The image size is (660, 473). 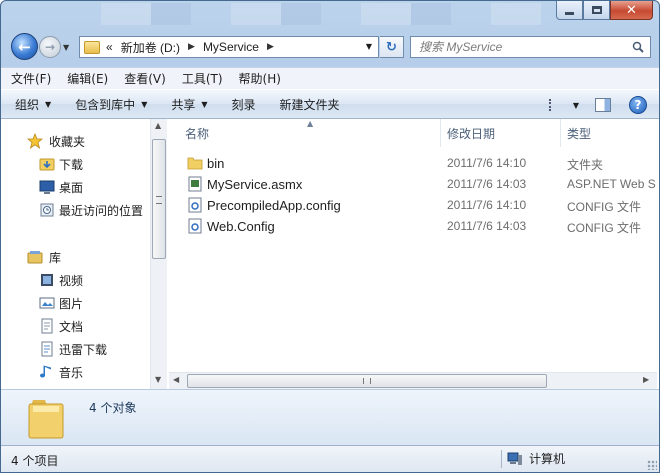 I want to click on sidebar-item-music: 音乐, so click(x=62, y=372).